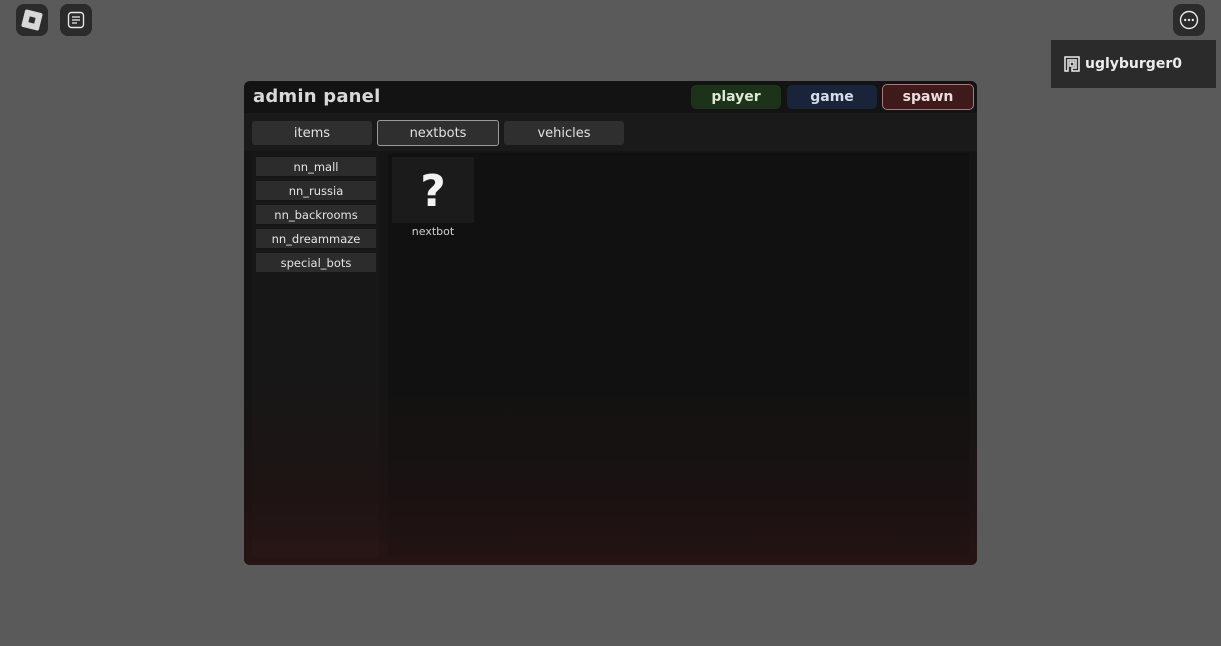  I want to click on chat-button, so click(76, 20).